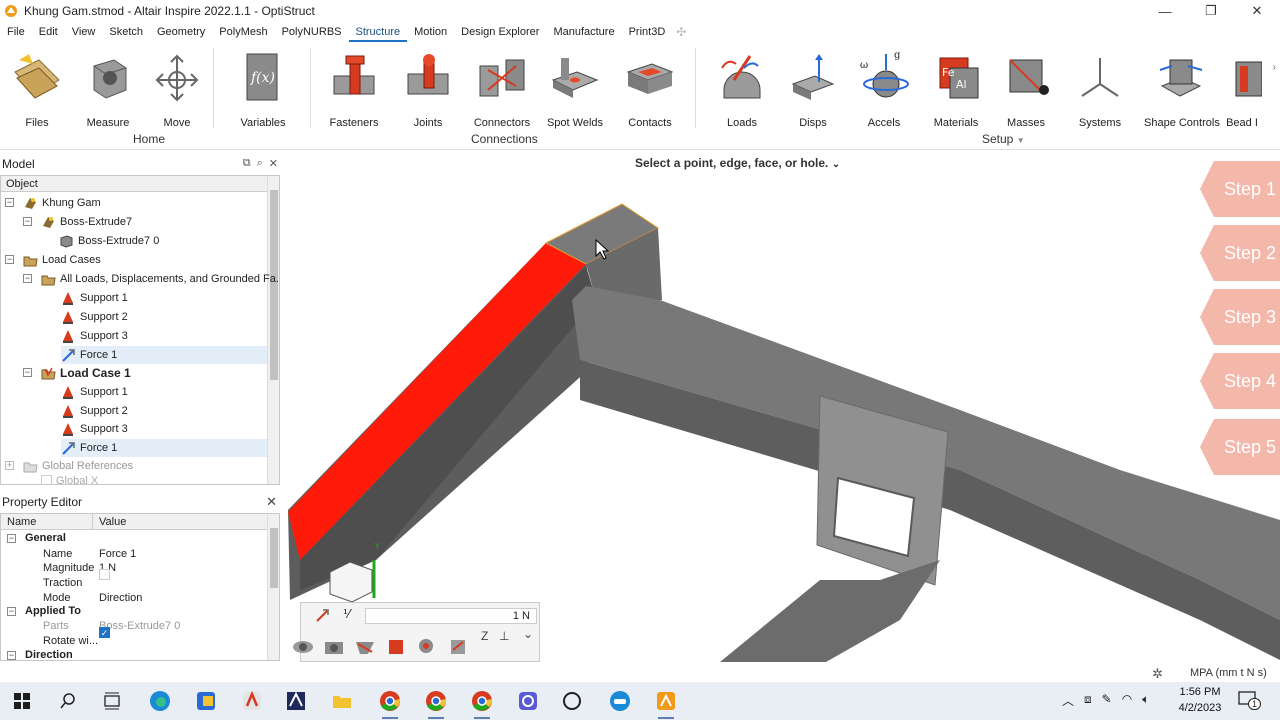  Describe the element at coordinates (136, 260) in the screenshot. I see `tree-item-load-cases: − Load Cases` at that location.